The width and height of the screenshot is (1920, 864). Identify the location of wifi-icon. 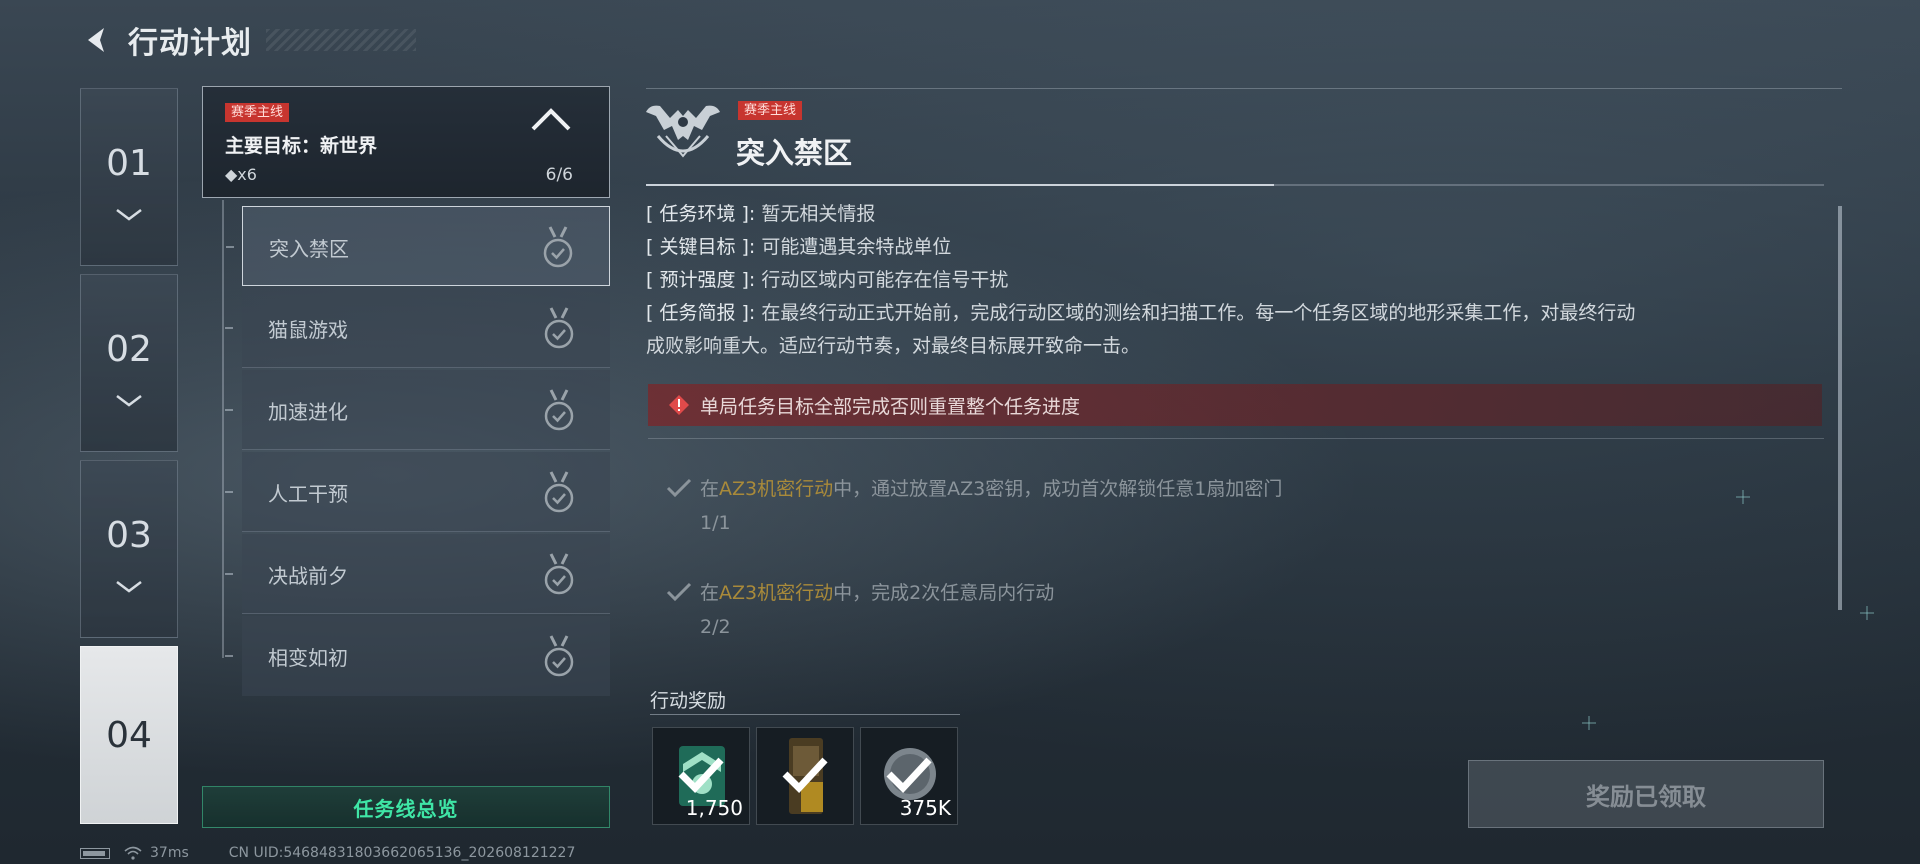
(133, 853).